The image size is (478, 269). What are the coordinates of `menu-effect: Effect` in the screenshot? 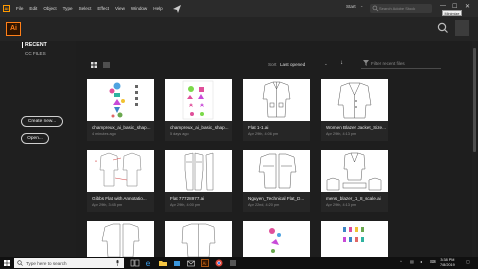 It's located at (103, 8).